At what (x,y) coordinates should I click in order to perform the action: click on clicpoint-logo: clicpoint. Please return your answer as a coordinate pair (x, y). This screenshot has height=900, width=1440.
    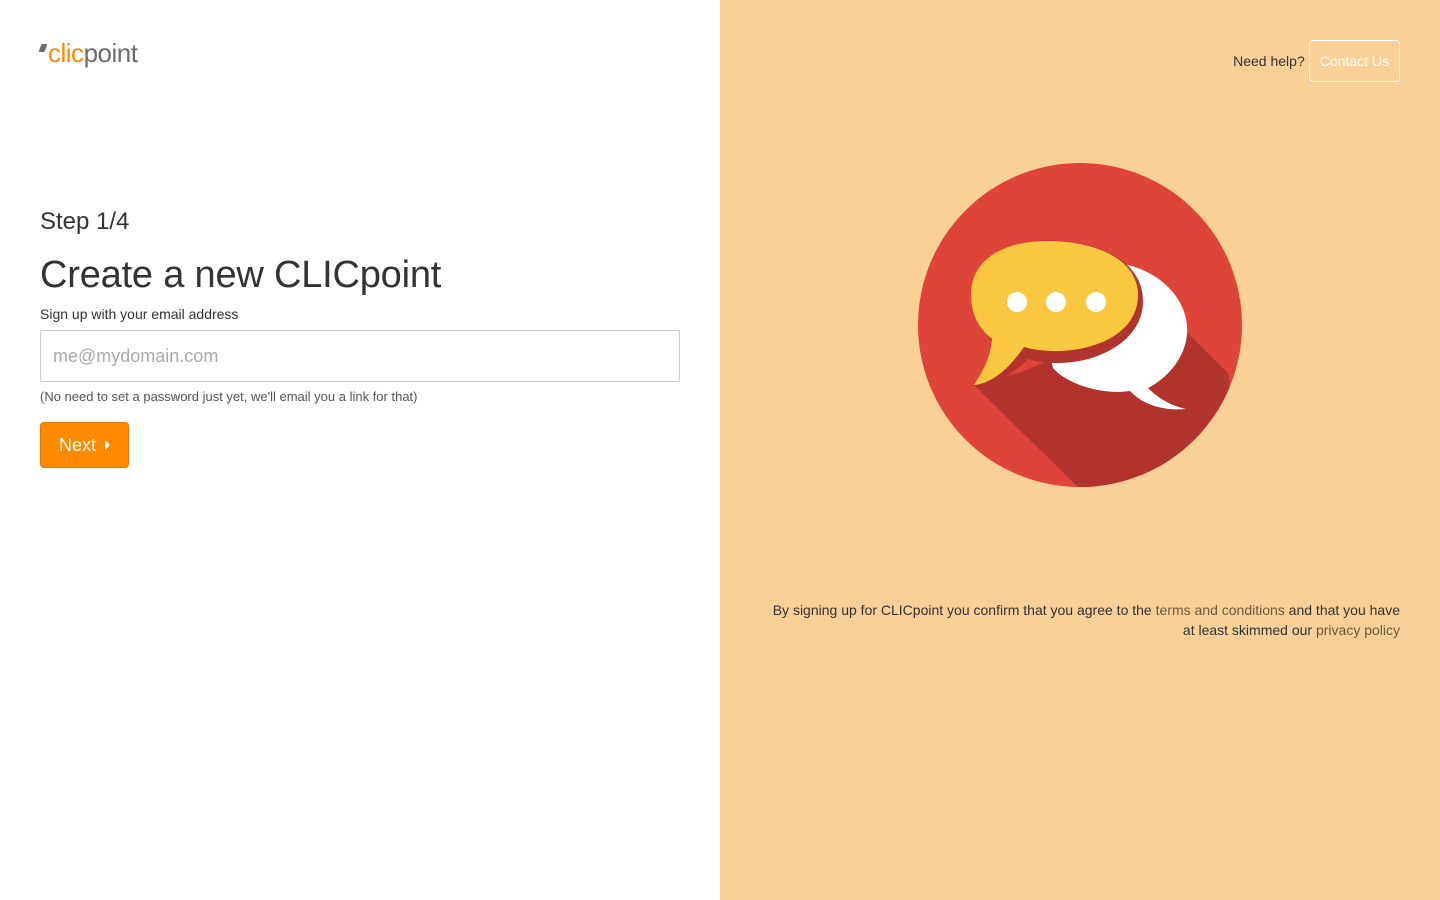
    Looking at the image, I should click on (88, 53).